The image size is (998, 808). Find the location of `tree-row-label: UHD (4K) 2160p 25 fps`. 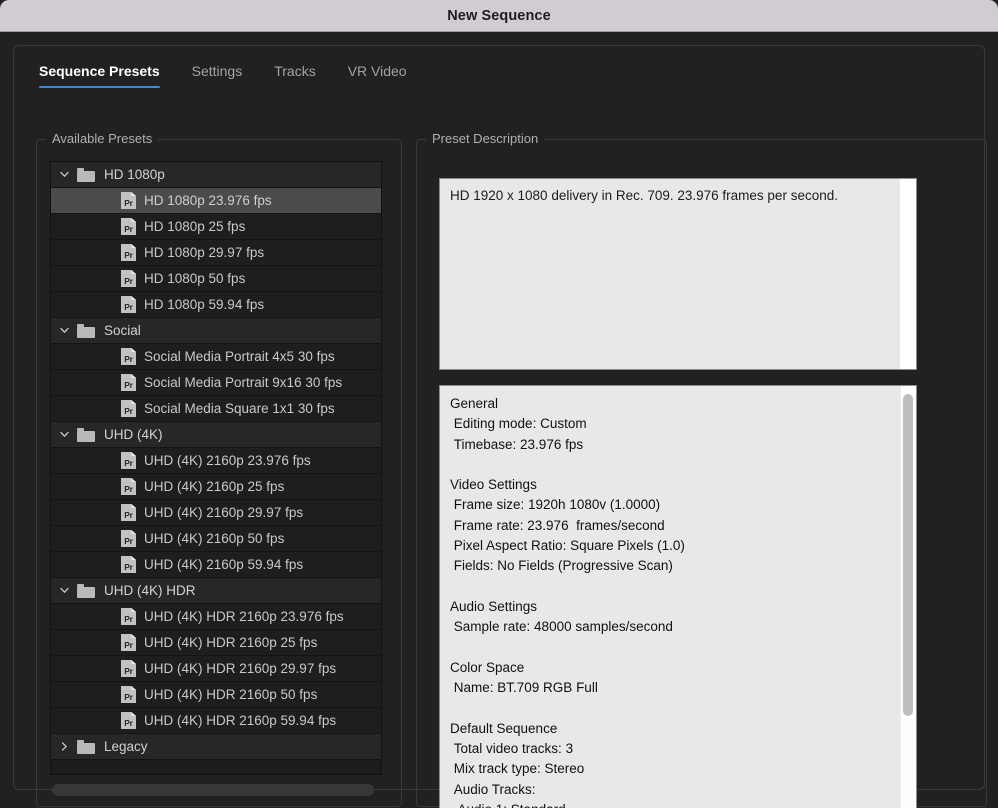

tree-row-label: UHD (4K) 2160p 25 fps is located at coordinates (214, 486).